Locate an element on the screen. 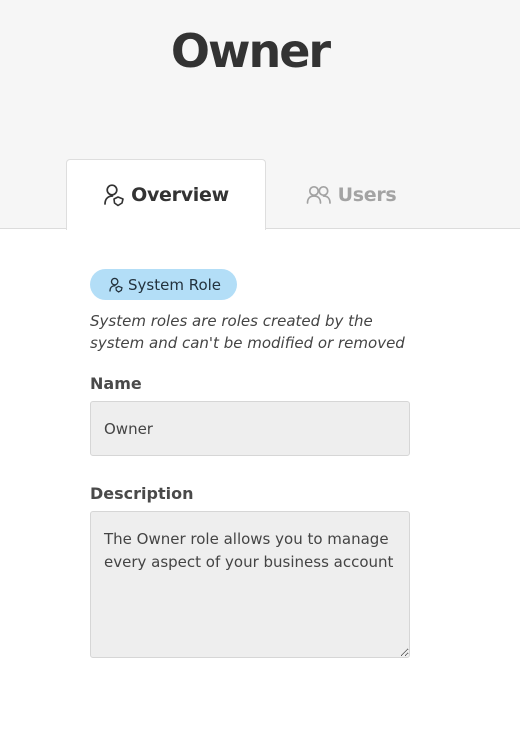 The width and height of the screenshot is (520, 736). name-label: Name is located at coordinates (116, 383).